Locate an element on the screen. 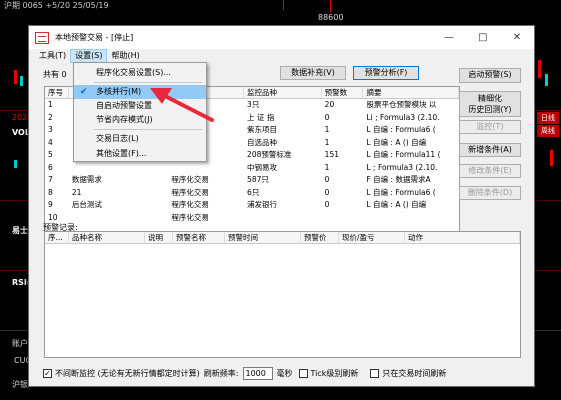  column-header: 预警数 is located at coordinates (343, 92).